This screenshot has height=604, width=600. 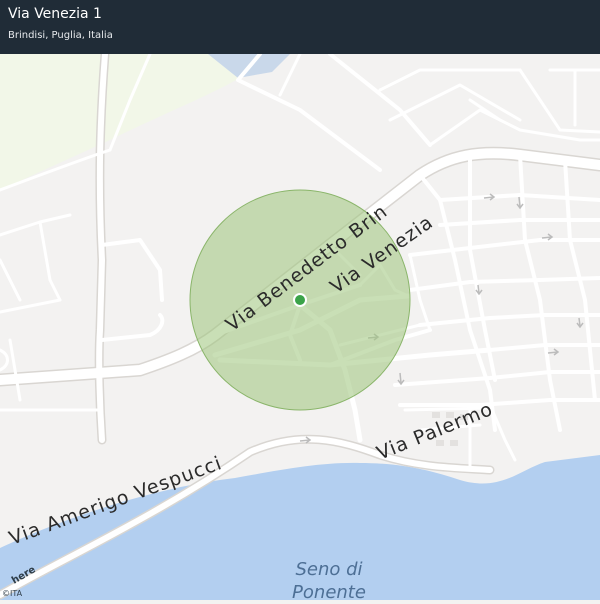 I want to click on location-marker, so click(x=300, y=300).